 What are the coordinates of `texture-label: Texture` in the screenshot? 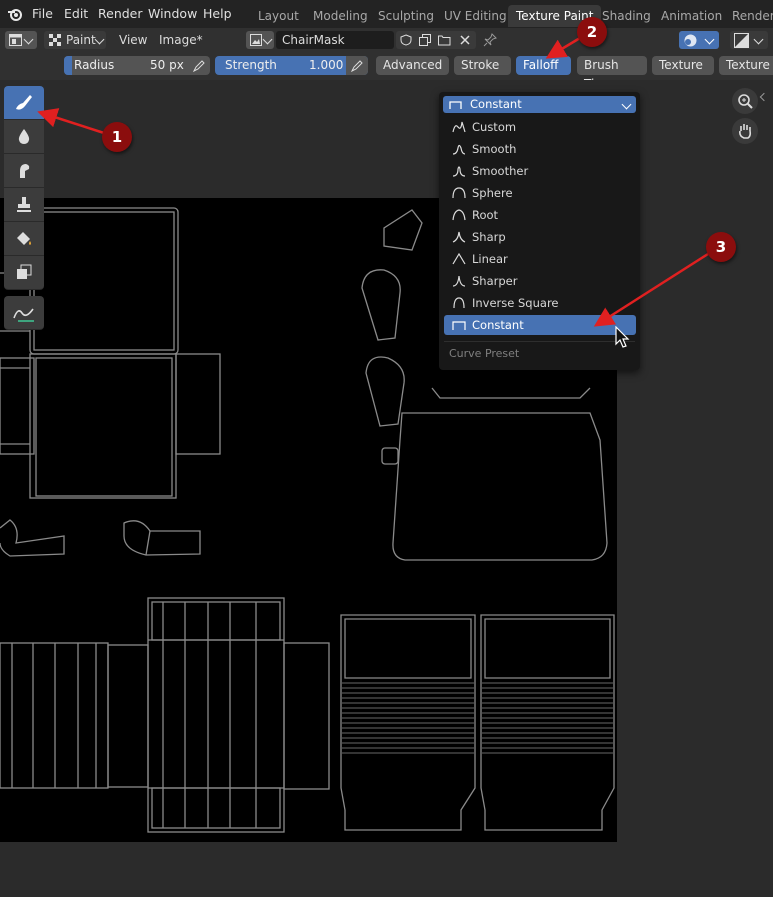 It's located at (681, 65).